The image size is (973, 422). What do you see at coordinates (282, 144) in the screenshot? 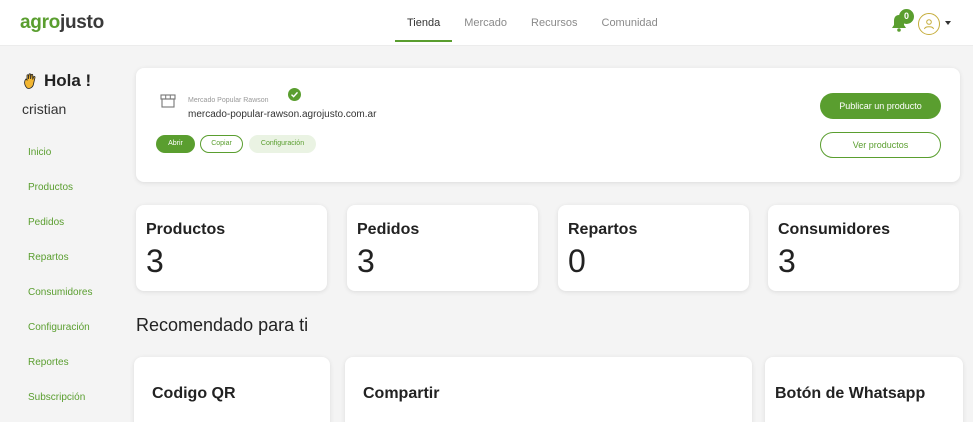
I see `store-config-button: Configuración` at bounding box center [282, 144].